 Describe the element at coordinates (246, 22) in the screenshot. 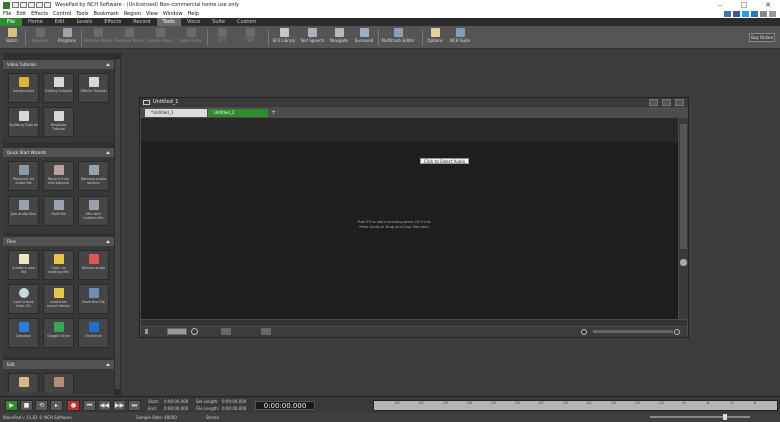

I see `tab-custom: Custom` at that location.